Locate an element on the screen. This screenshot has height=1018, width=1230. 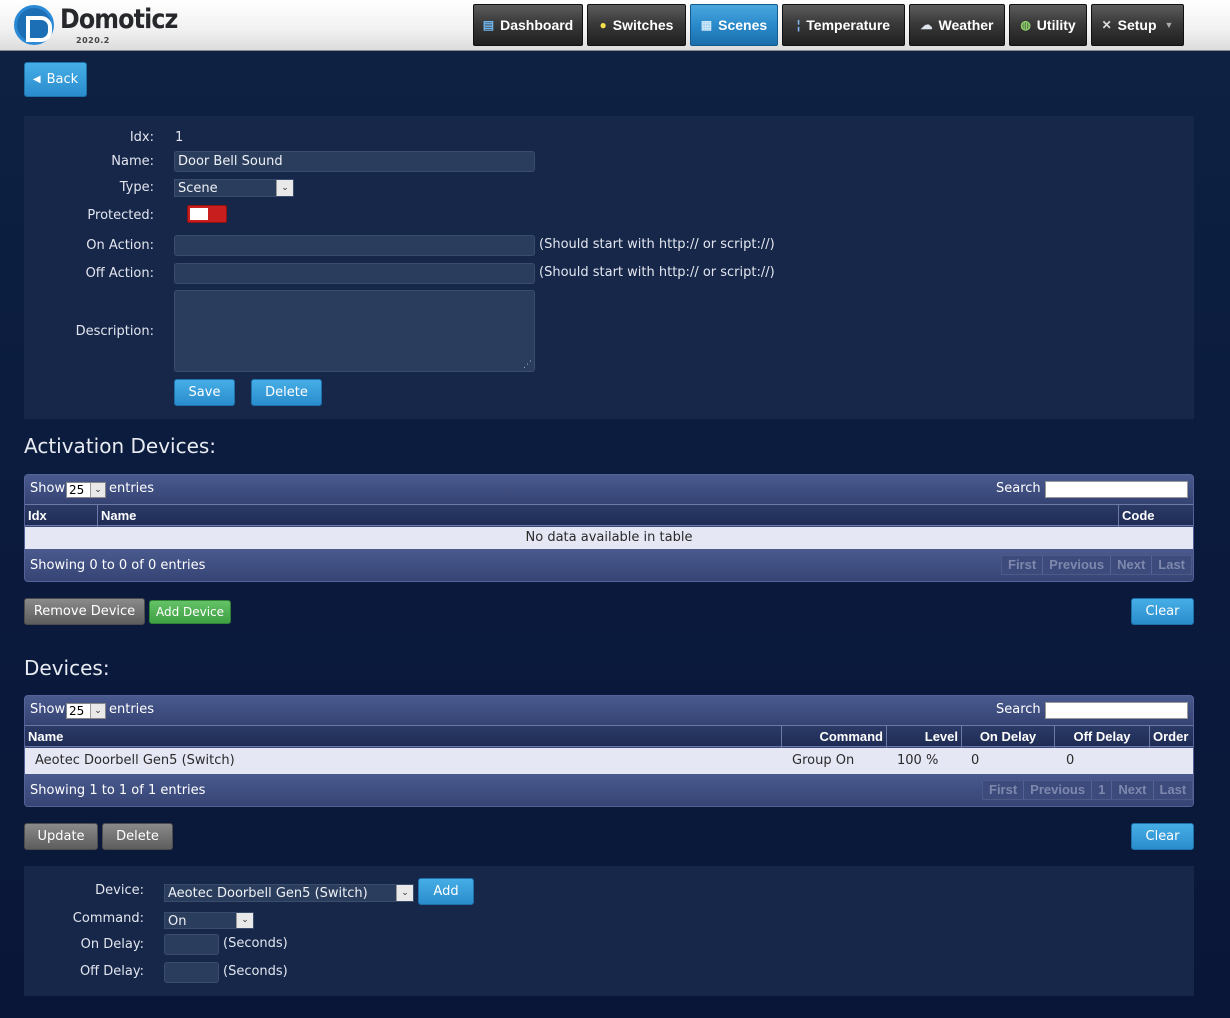
delete-scene-button: Delete is located at coordinates (286, 392).